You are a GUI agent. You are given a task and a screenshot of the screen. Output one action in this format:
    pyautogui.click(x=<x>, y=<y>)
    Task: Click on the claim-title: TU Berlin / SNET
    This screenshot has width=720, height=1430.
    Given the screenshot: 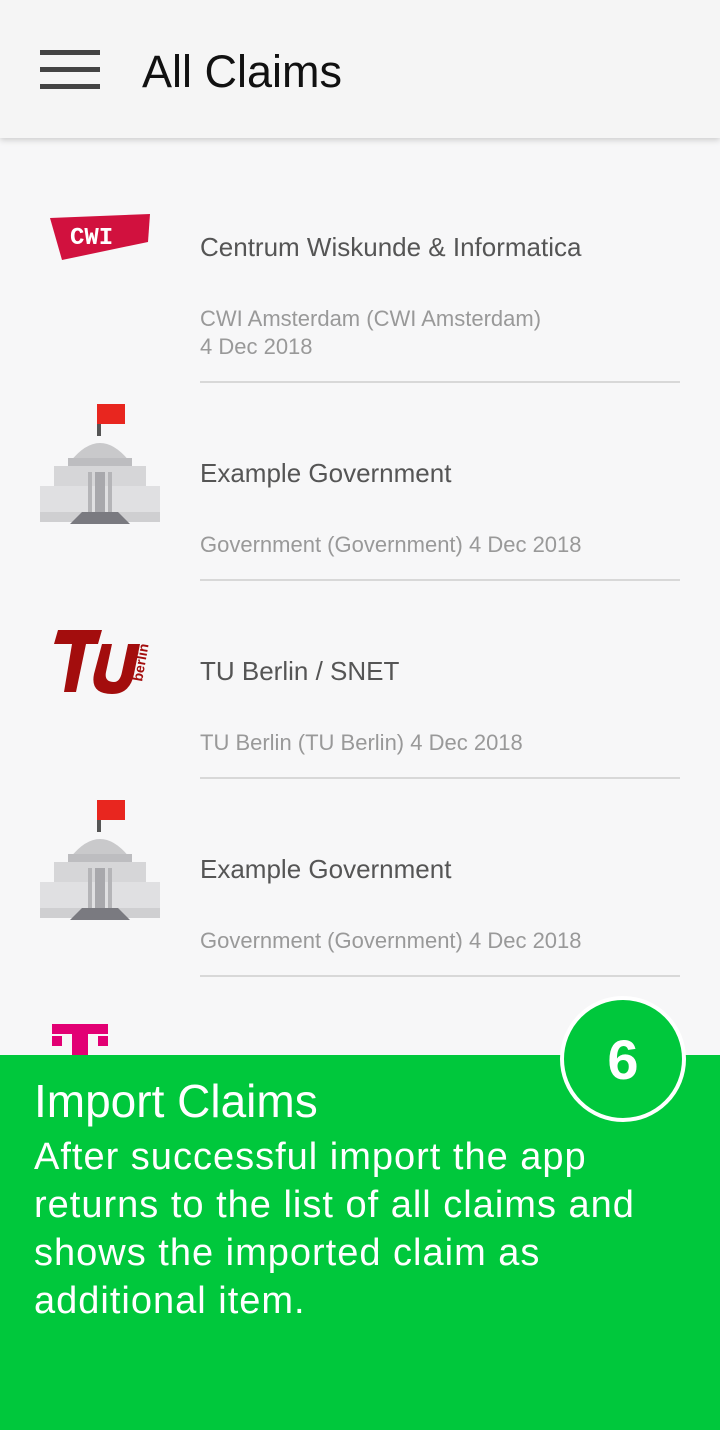 What is the action you would take?
    pyautogui.click(x=300, y=671)
    